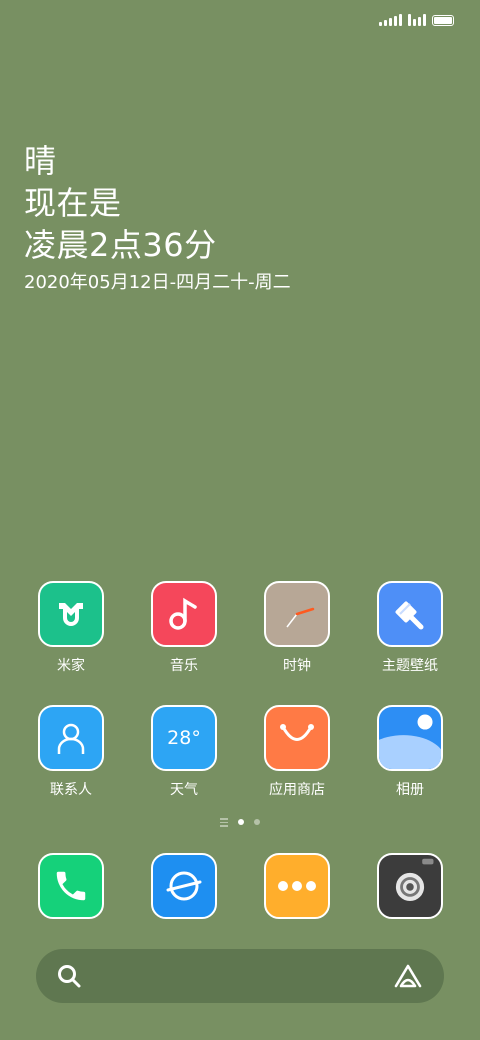 The height and width of the screenshot is (1040, 480). Describe the element at coordinates (410, 614) in the screenshot. I see `brush-icon` at that location.